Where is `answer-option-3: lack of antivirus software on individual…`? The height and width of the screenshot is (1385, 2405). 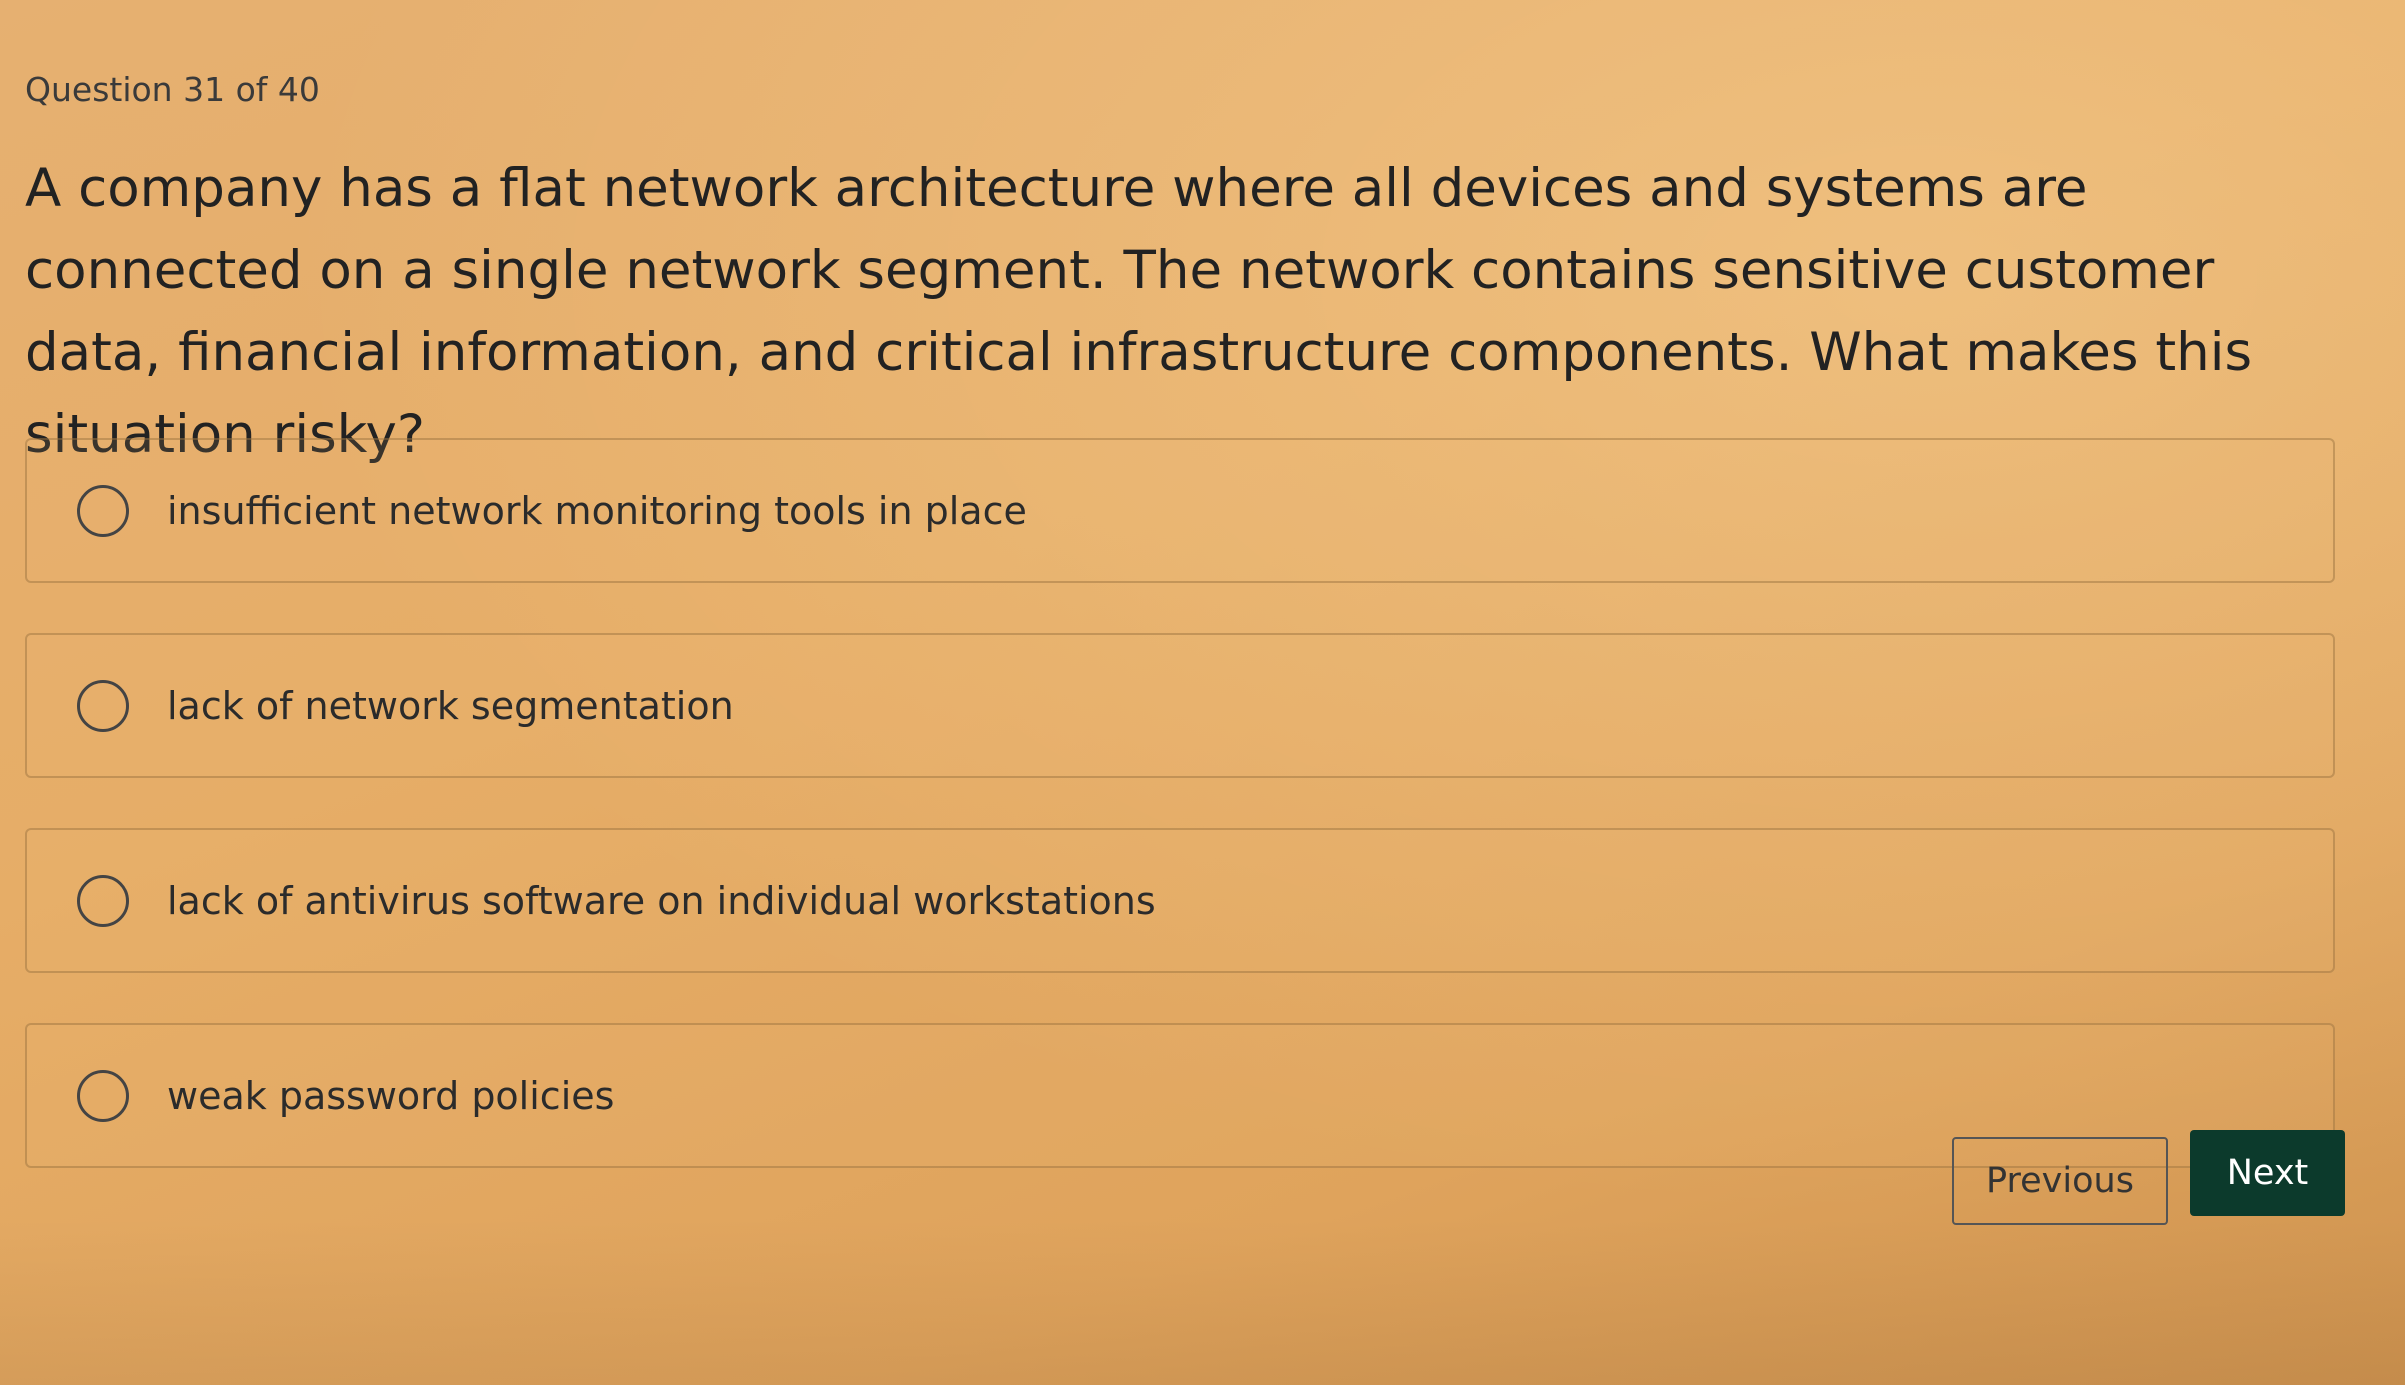
answer-option-3: lack of antivirus software on individual… is located at coordinates (1180, 900).